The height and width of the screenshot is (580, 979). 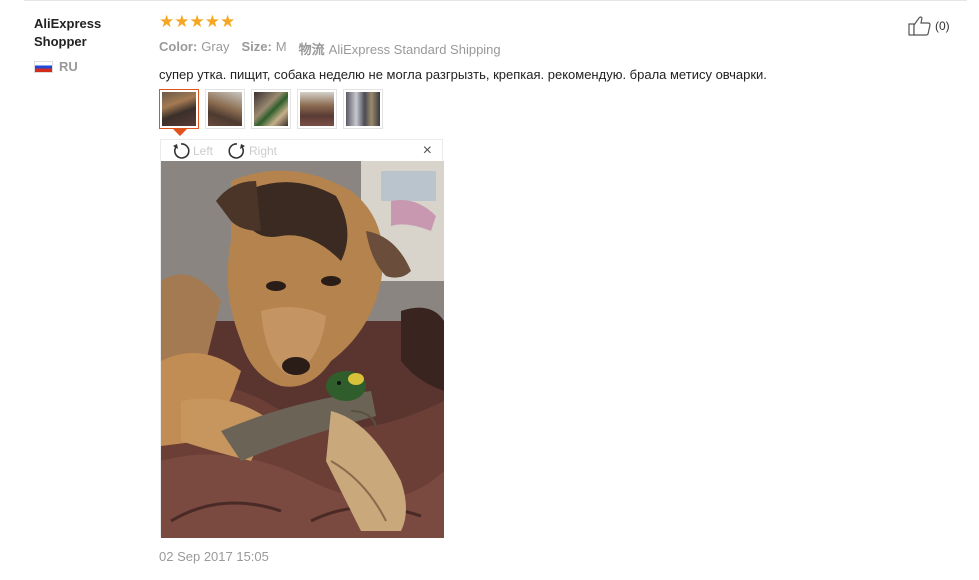 What do you see at coordinates (192, 151) in the screenshot?
I see `rotate-left-button: Left` at bounding box center [192, 151].